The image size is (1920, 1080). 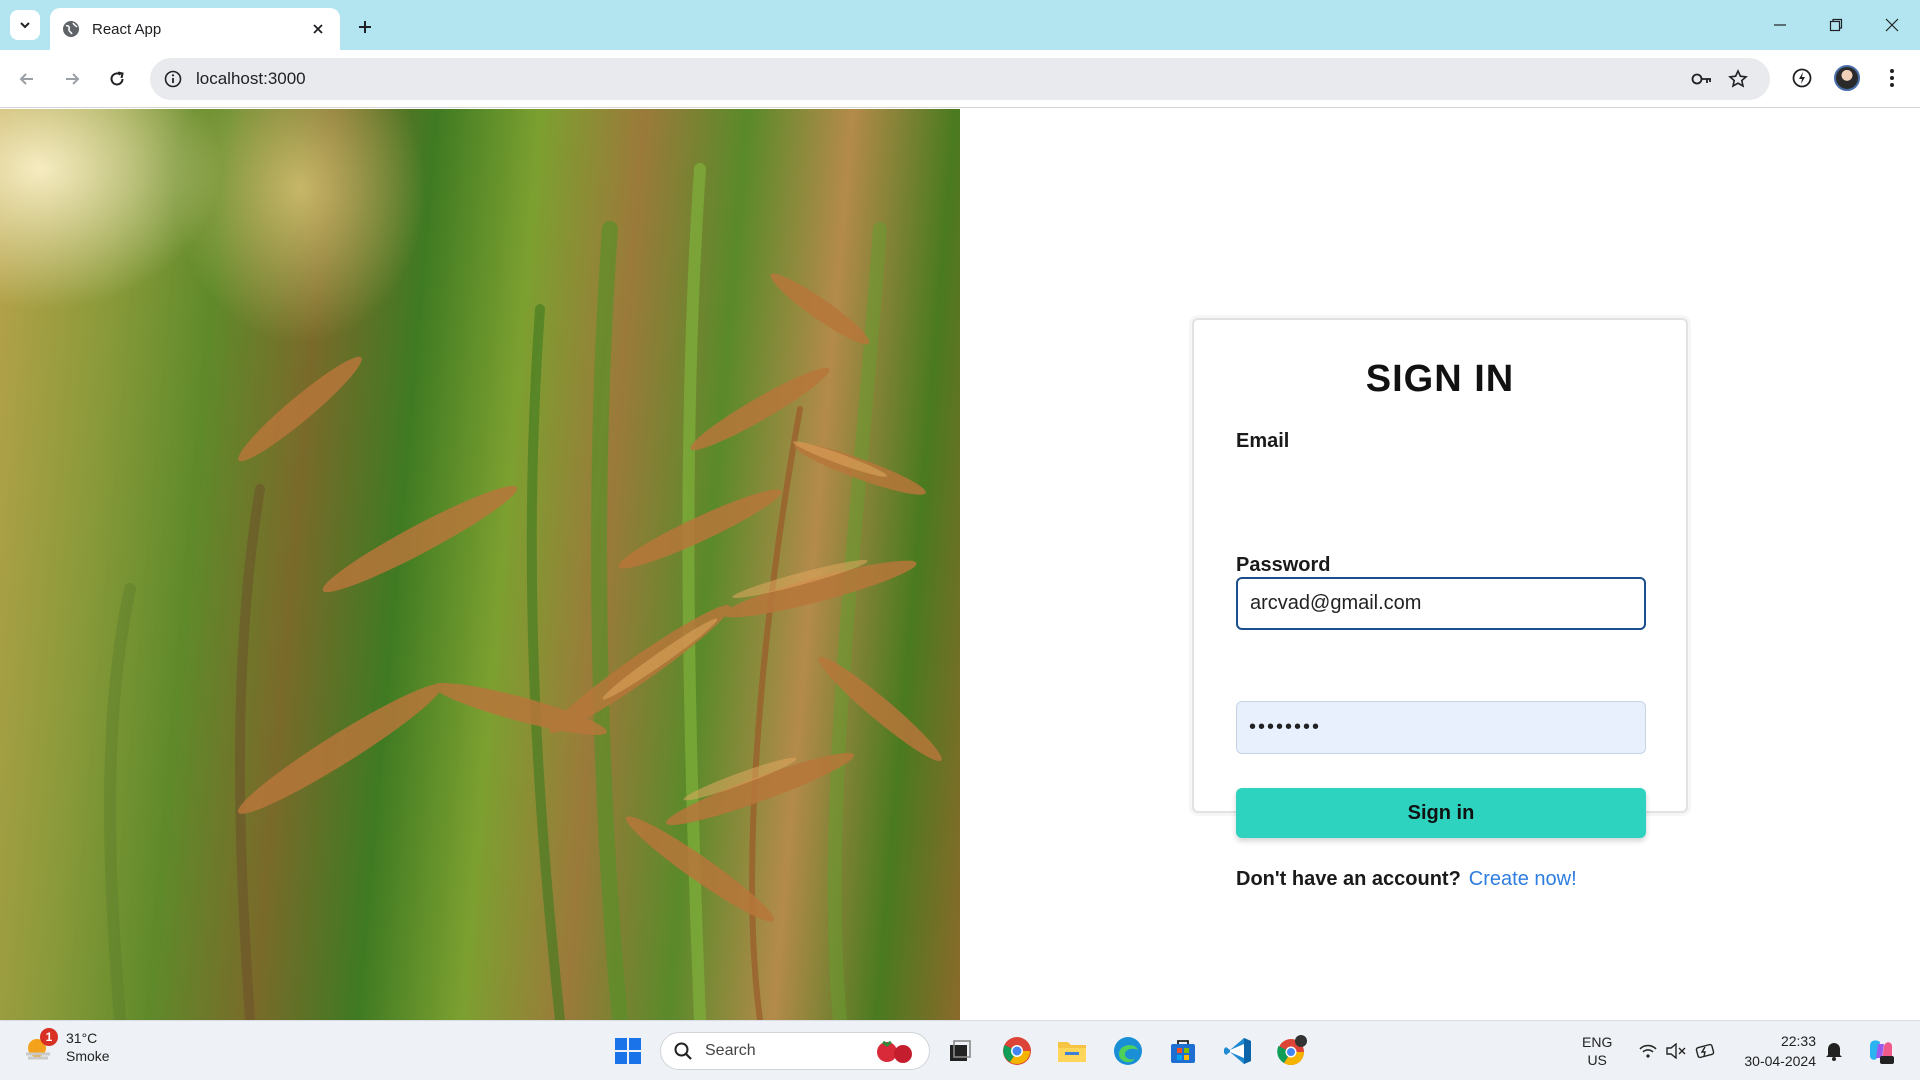 I want to click on close-icon, so click(x=1892, y=25).